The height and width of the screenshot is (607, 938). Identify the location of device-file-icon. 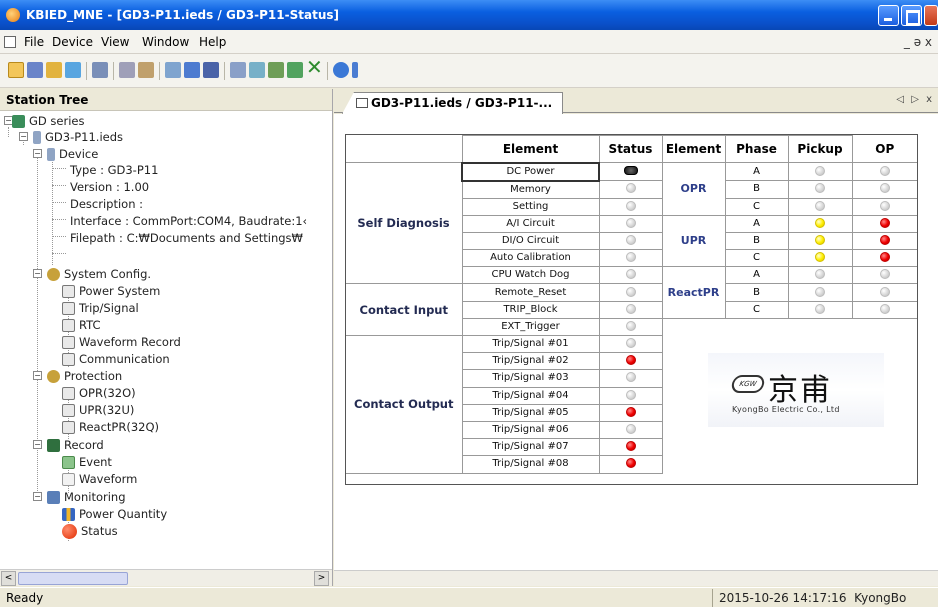
(37, 137).